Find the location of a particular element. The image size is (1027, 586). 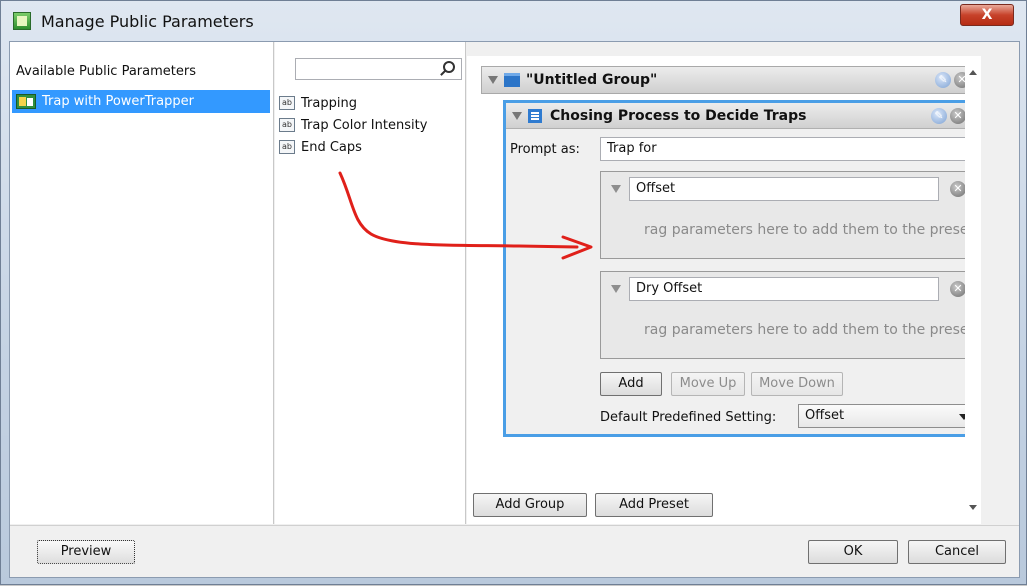

window-title: Manage Public Parameters is located at coordinates (147, 21).